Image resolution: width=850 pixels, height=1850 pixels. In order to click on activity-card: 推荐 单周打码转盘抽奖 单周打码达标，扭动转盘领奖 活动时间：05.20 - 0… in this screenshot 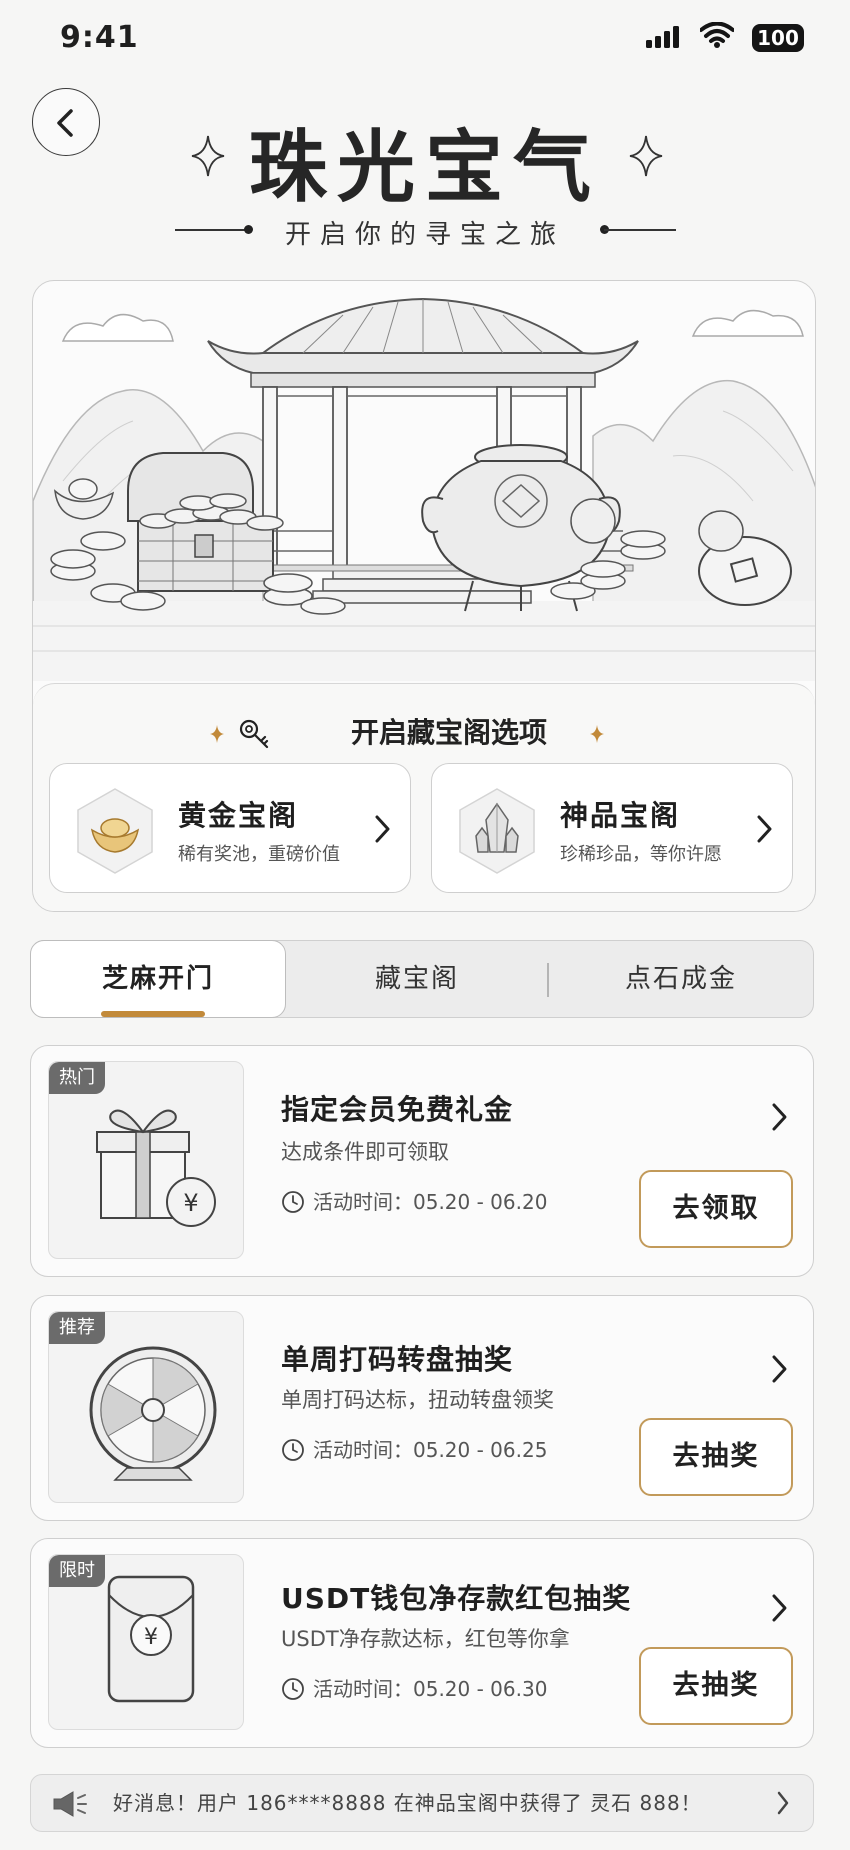, I will do `click(422, 1408)`.